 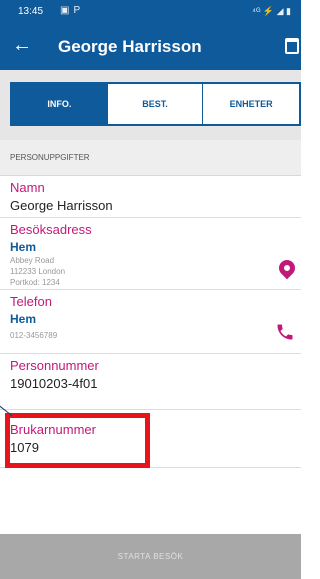 What do you see at coordinates (271, 11) in the screenshot?
I see `status-system-icons: ⁴ᴳ ⚡ ◢ ▮` at bounding box center [271, 11].